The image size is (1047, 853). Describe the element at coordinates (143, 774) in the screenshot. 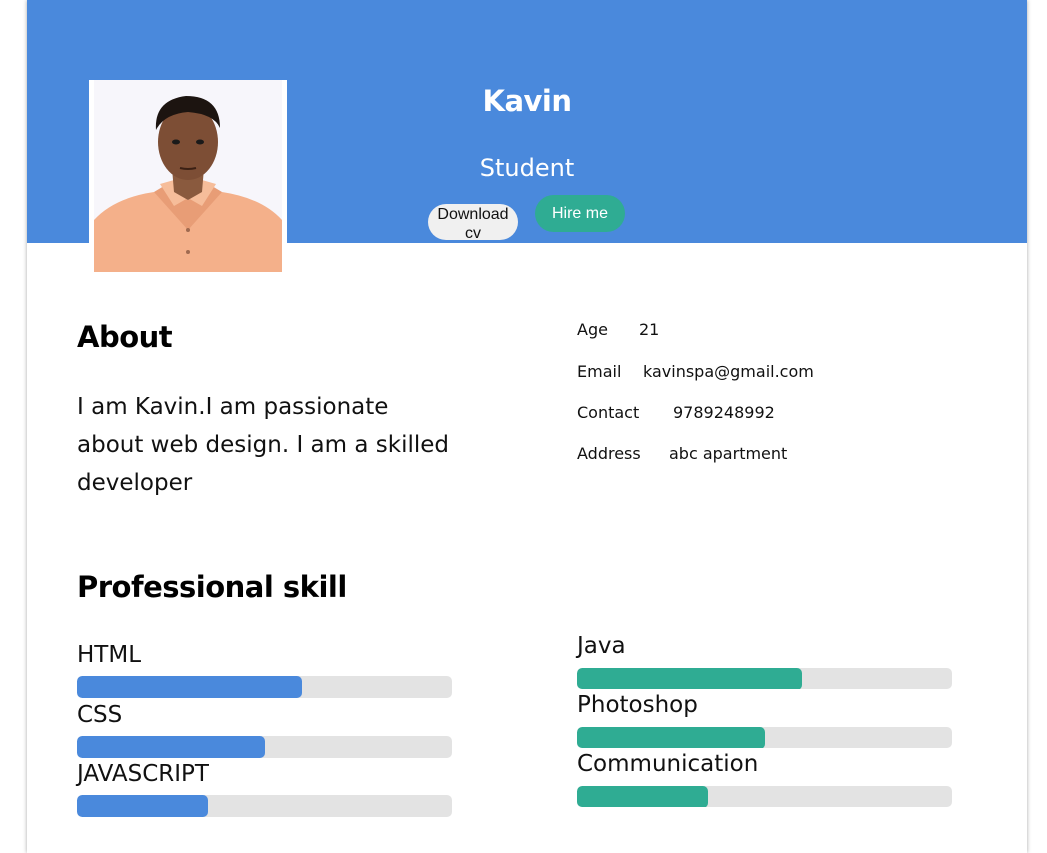

I see `skill-label-javascript: JAVASCRIPT` at that location.